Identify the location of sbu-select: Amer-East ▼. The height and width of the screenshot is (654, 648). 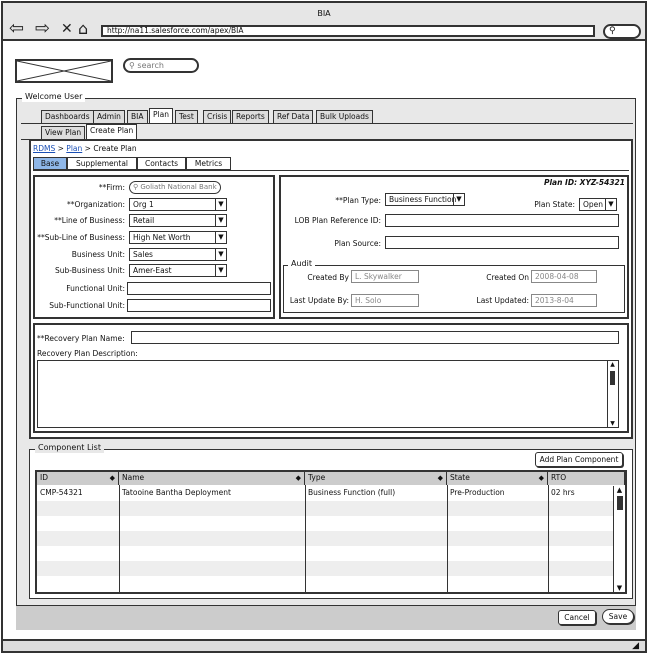
(178, 270).